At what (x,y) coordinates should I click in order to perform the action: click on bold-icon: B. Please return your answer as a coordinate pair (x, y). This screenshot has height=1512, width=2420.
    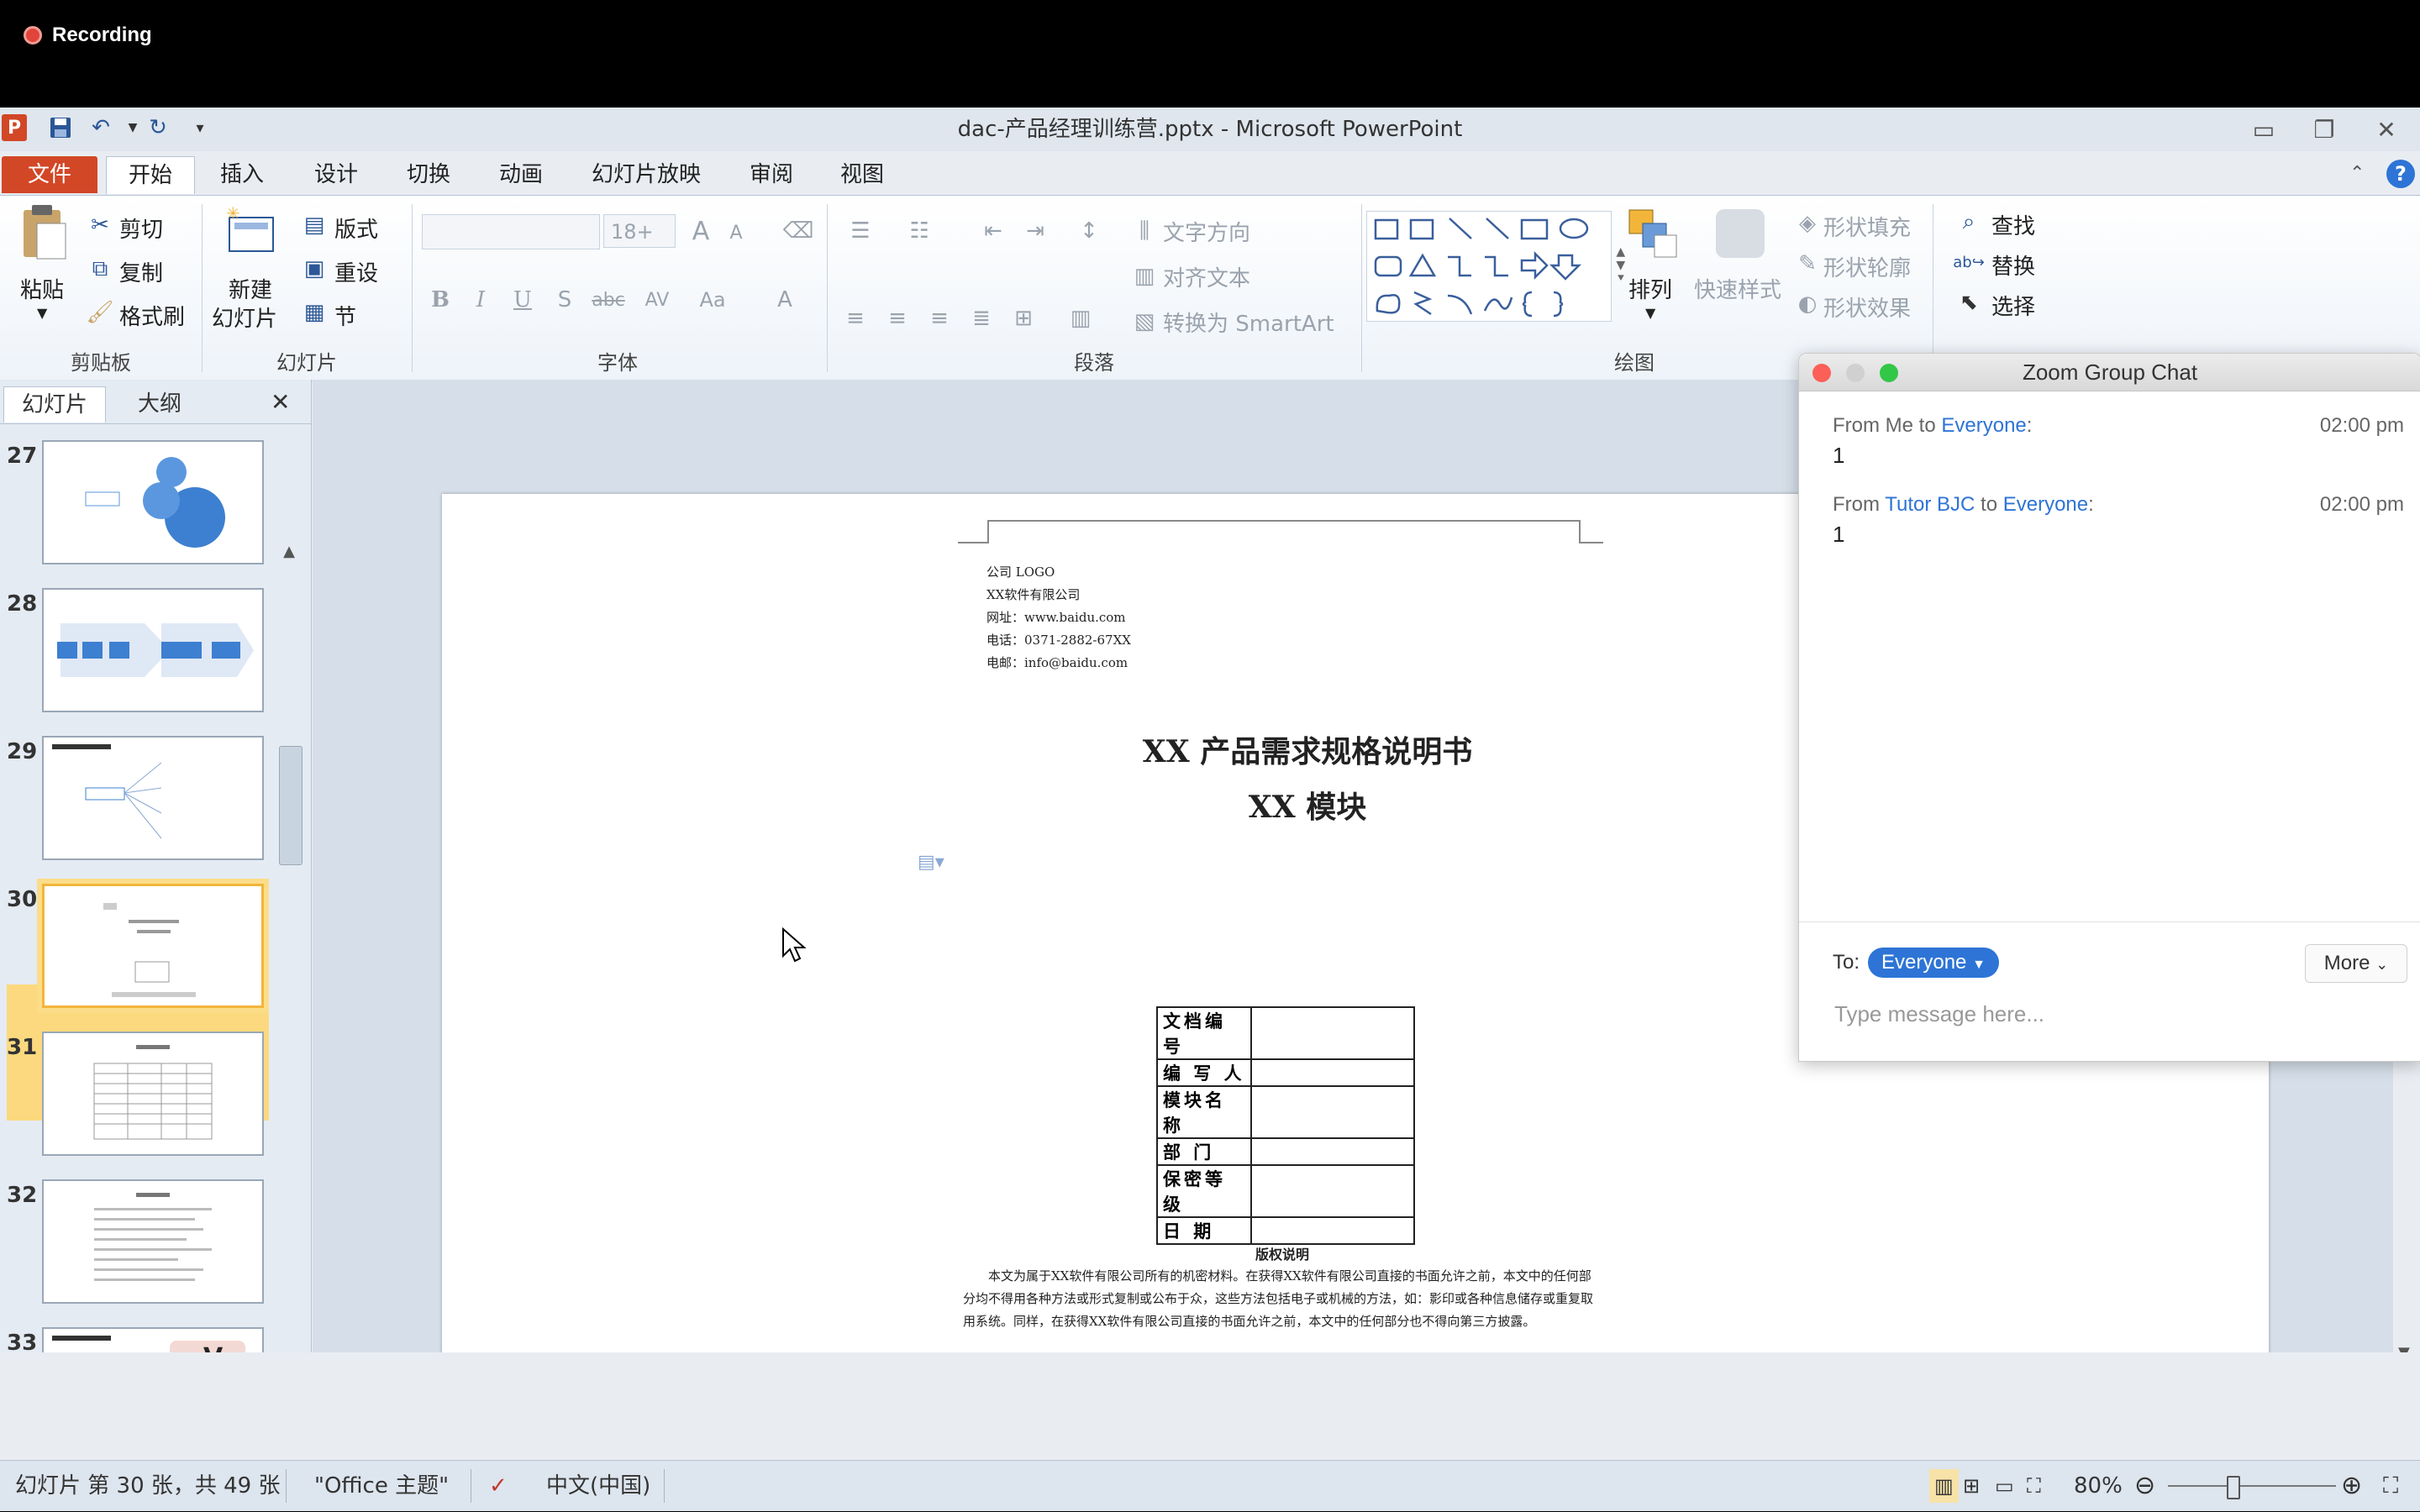
    Looking at the image, I should click on (440, 300).